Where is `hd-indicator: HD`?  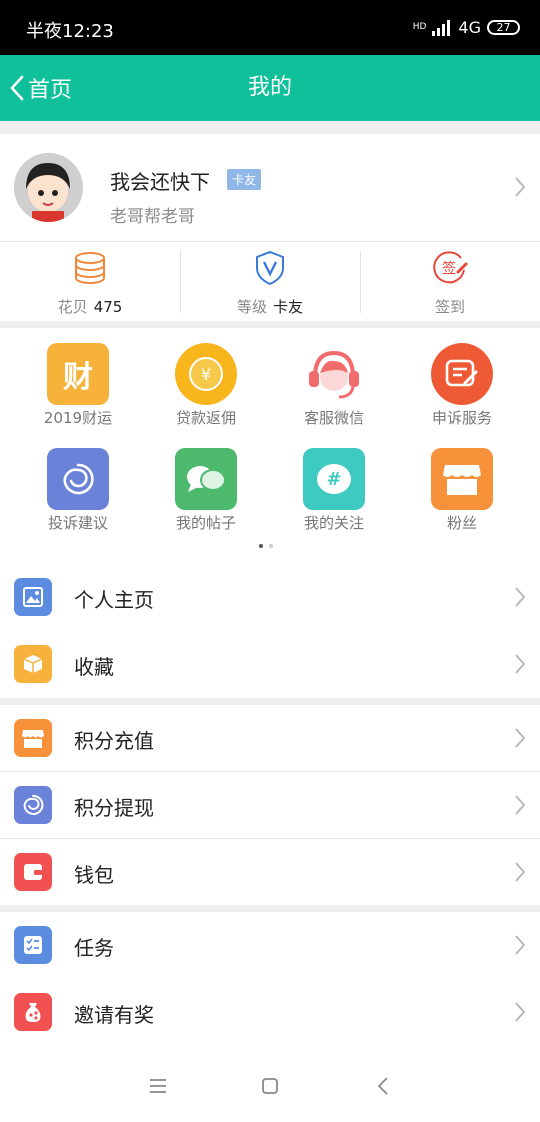
hd-indicator: HD is located at coordinates (419, 27).